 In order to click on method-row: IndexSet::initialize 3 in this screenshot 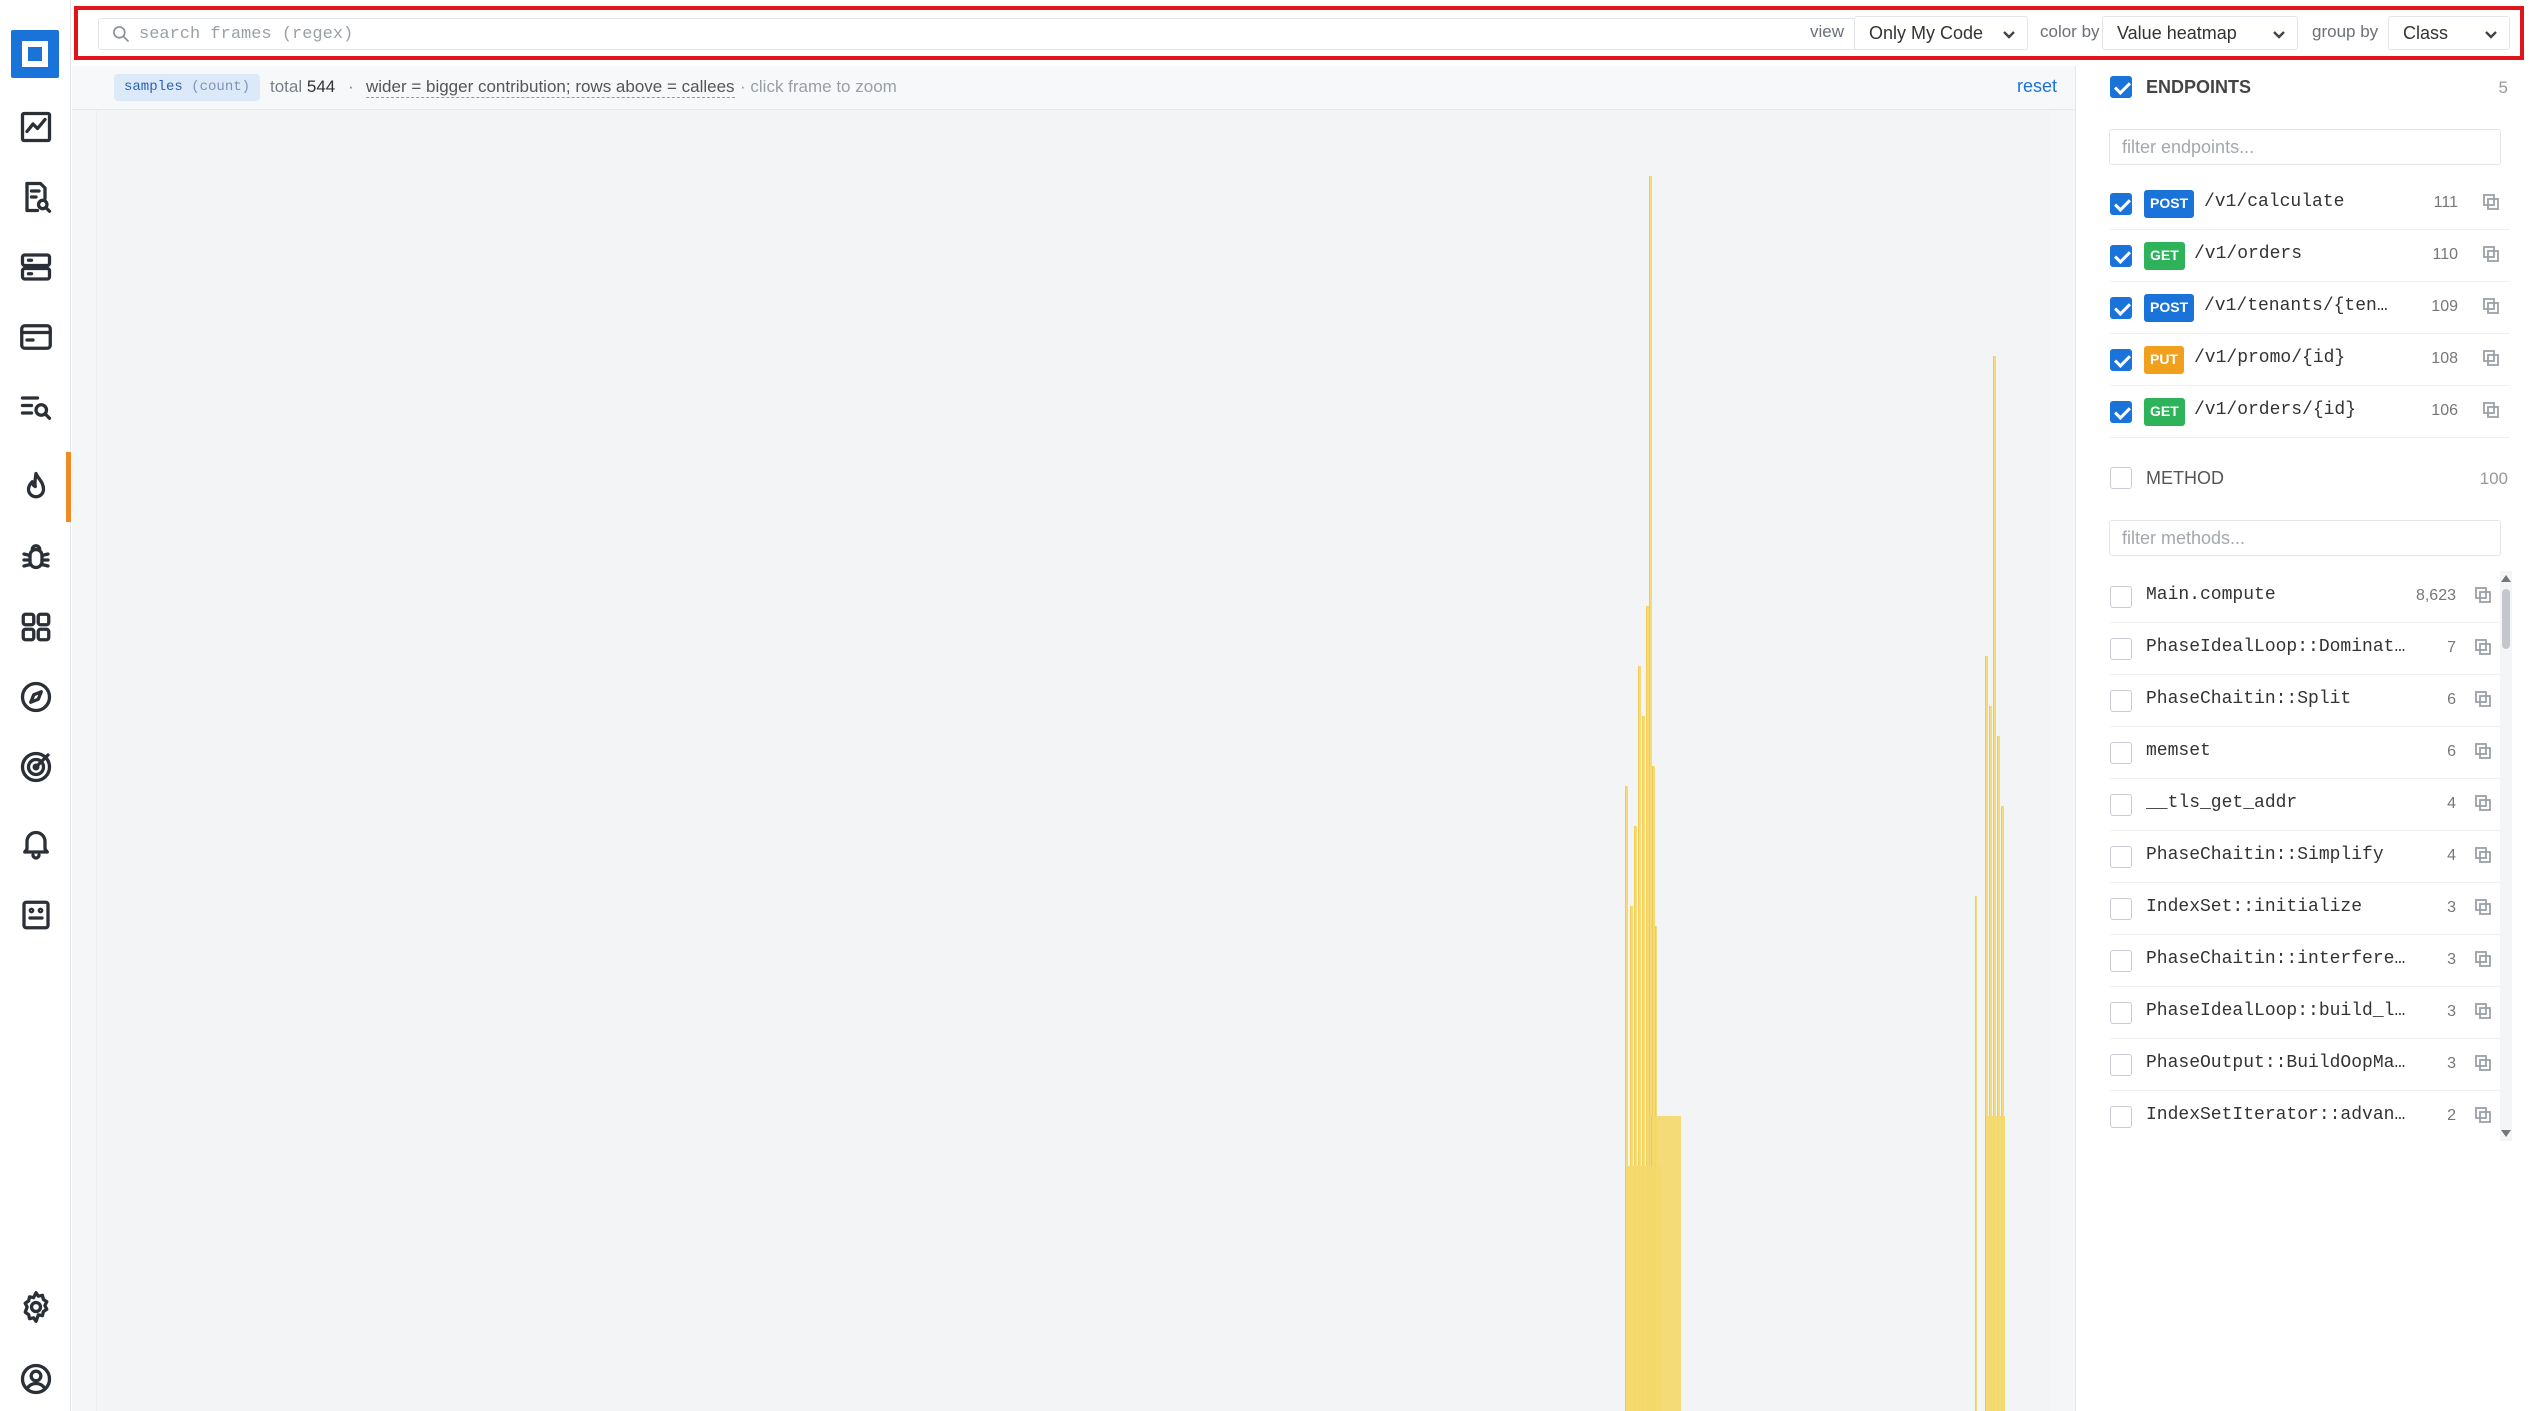, I will do `click(2305, 909)`.